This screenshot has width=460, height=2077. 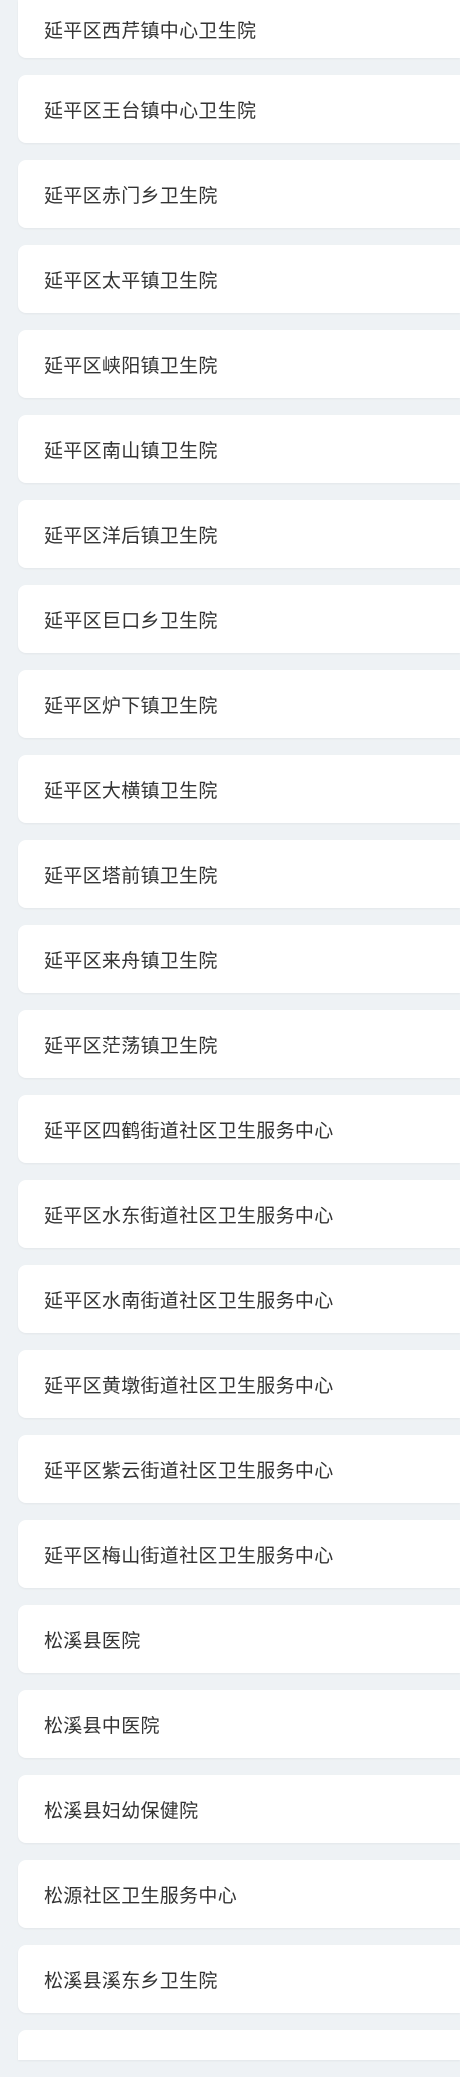 I want to click on list-item-label: 松溪县妇幼保健院, so click(x=121, y=1810).